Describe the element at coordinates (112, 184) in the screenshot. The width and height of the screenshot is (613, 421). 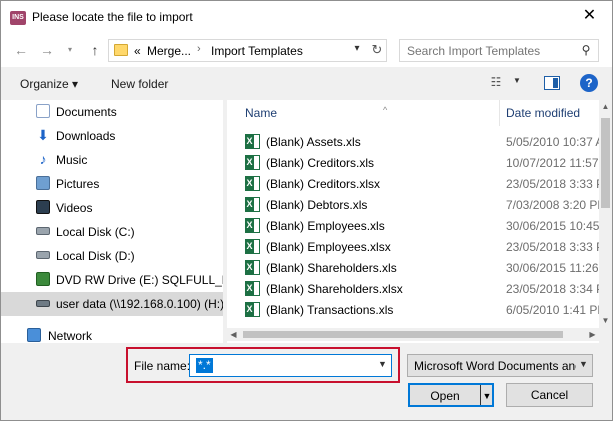
I see `nav-item-pictures: Pictures` at that location.